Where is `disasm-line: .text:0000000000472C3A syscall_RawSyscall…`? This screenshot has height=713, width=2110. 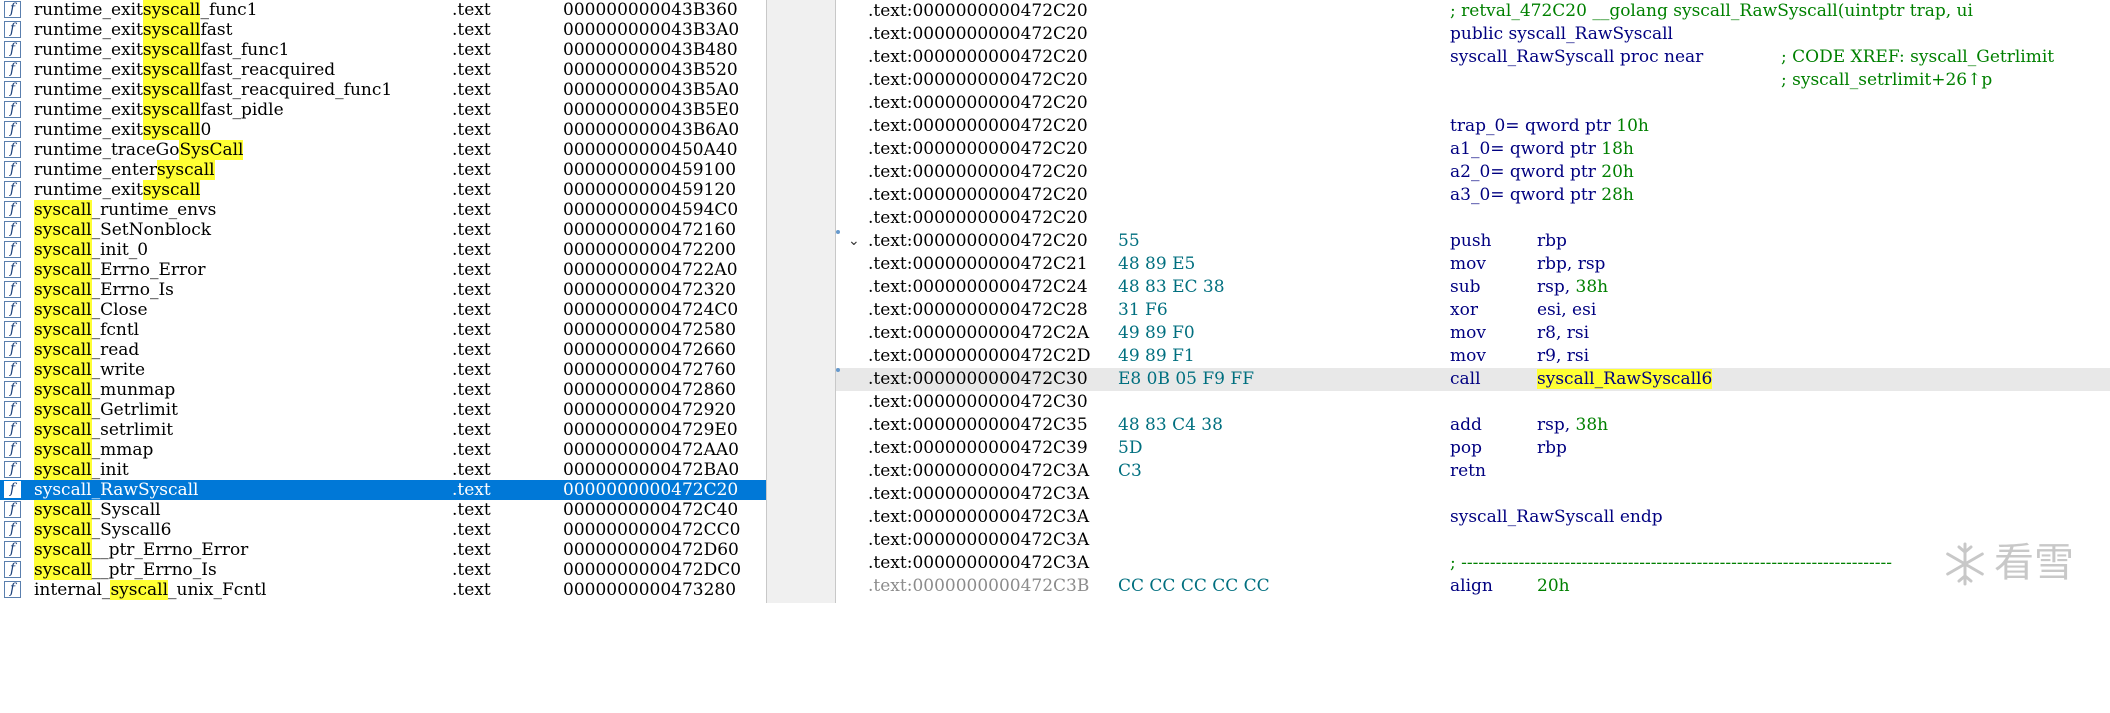
disasm-line: .text:0000000000472C3A syscall_RawSyscall… is located at coordinates (1473, 517).